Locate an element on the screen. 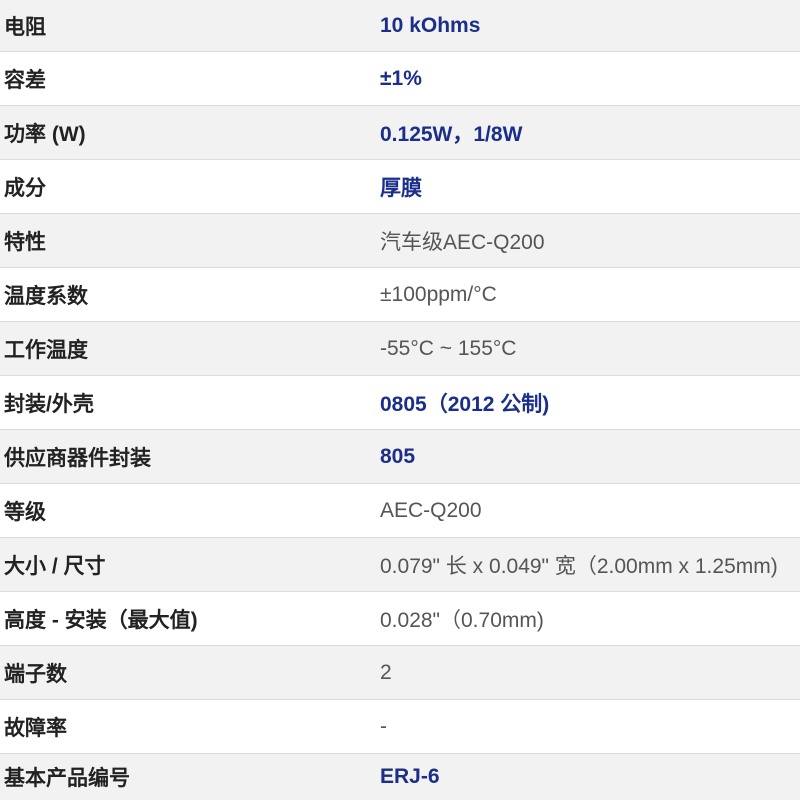 Image resolution: width=800 pixels, height=800 pixels. spec-value-link: ERJ-6 is located at coordinates (590, 777).